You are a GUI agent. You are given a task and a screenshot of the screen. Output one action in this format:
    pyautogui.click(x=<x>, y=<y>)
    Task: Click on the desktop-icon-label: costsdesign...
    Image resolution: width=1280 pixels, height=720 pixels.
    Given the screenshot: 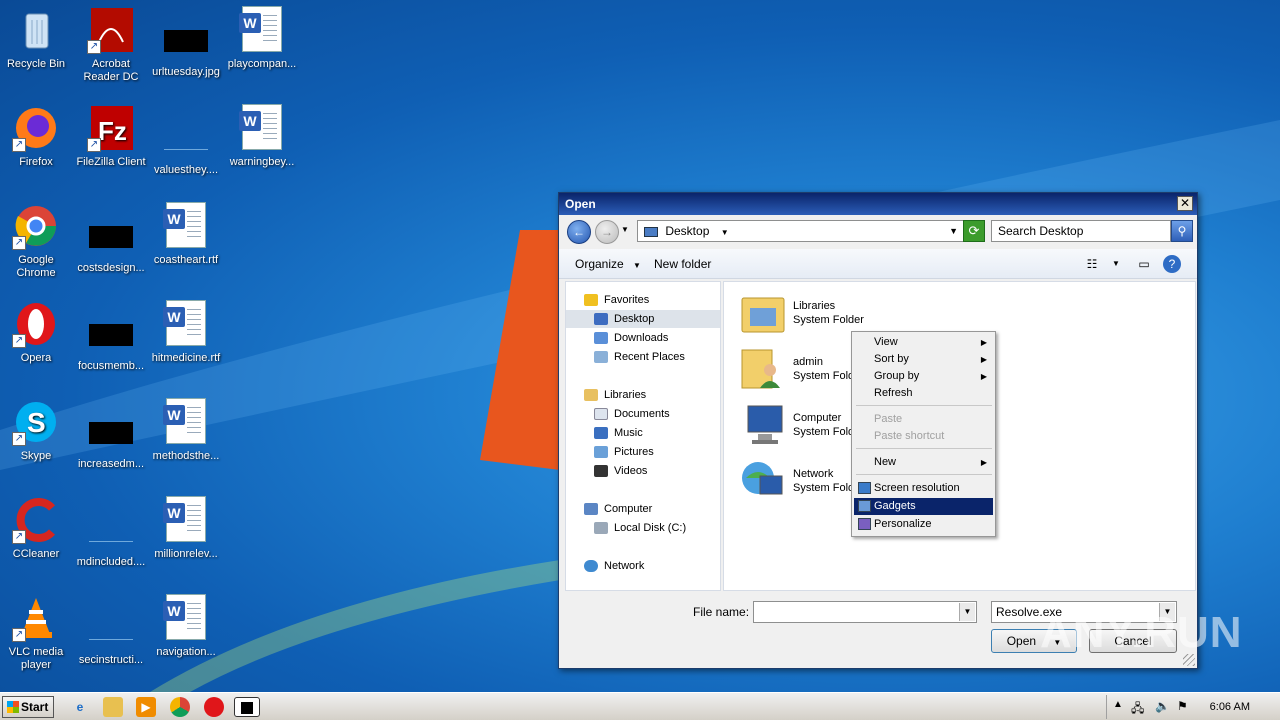 What is the action you would take?
    pyautogui.click(x=111, y=268)
    